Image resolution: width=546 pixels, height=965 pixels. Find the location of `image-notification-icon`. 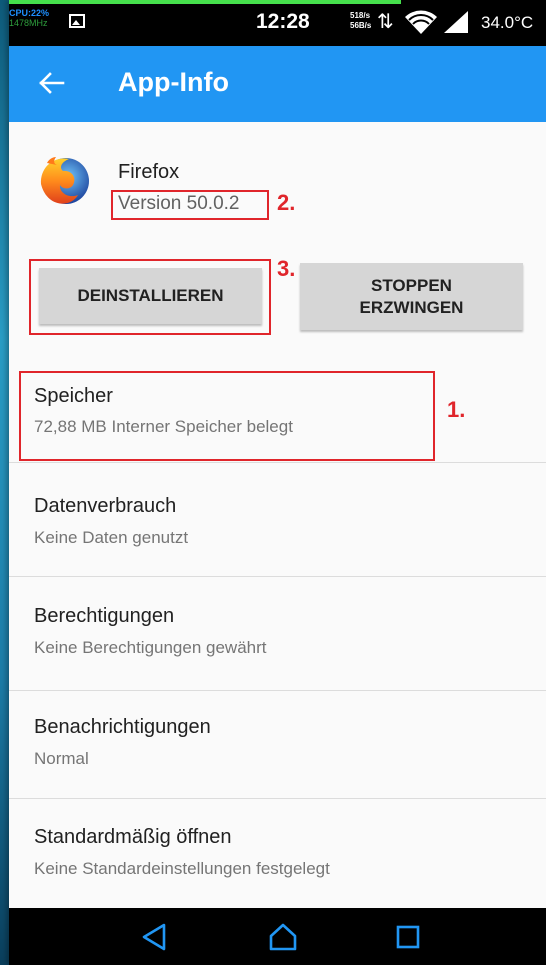

image-notification-icon is located at coordinates (77, 21).